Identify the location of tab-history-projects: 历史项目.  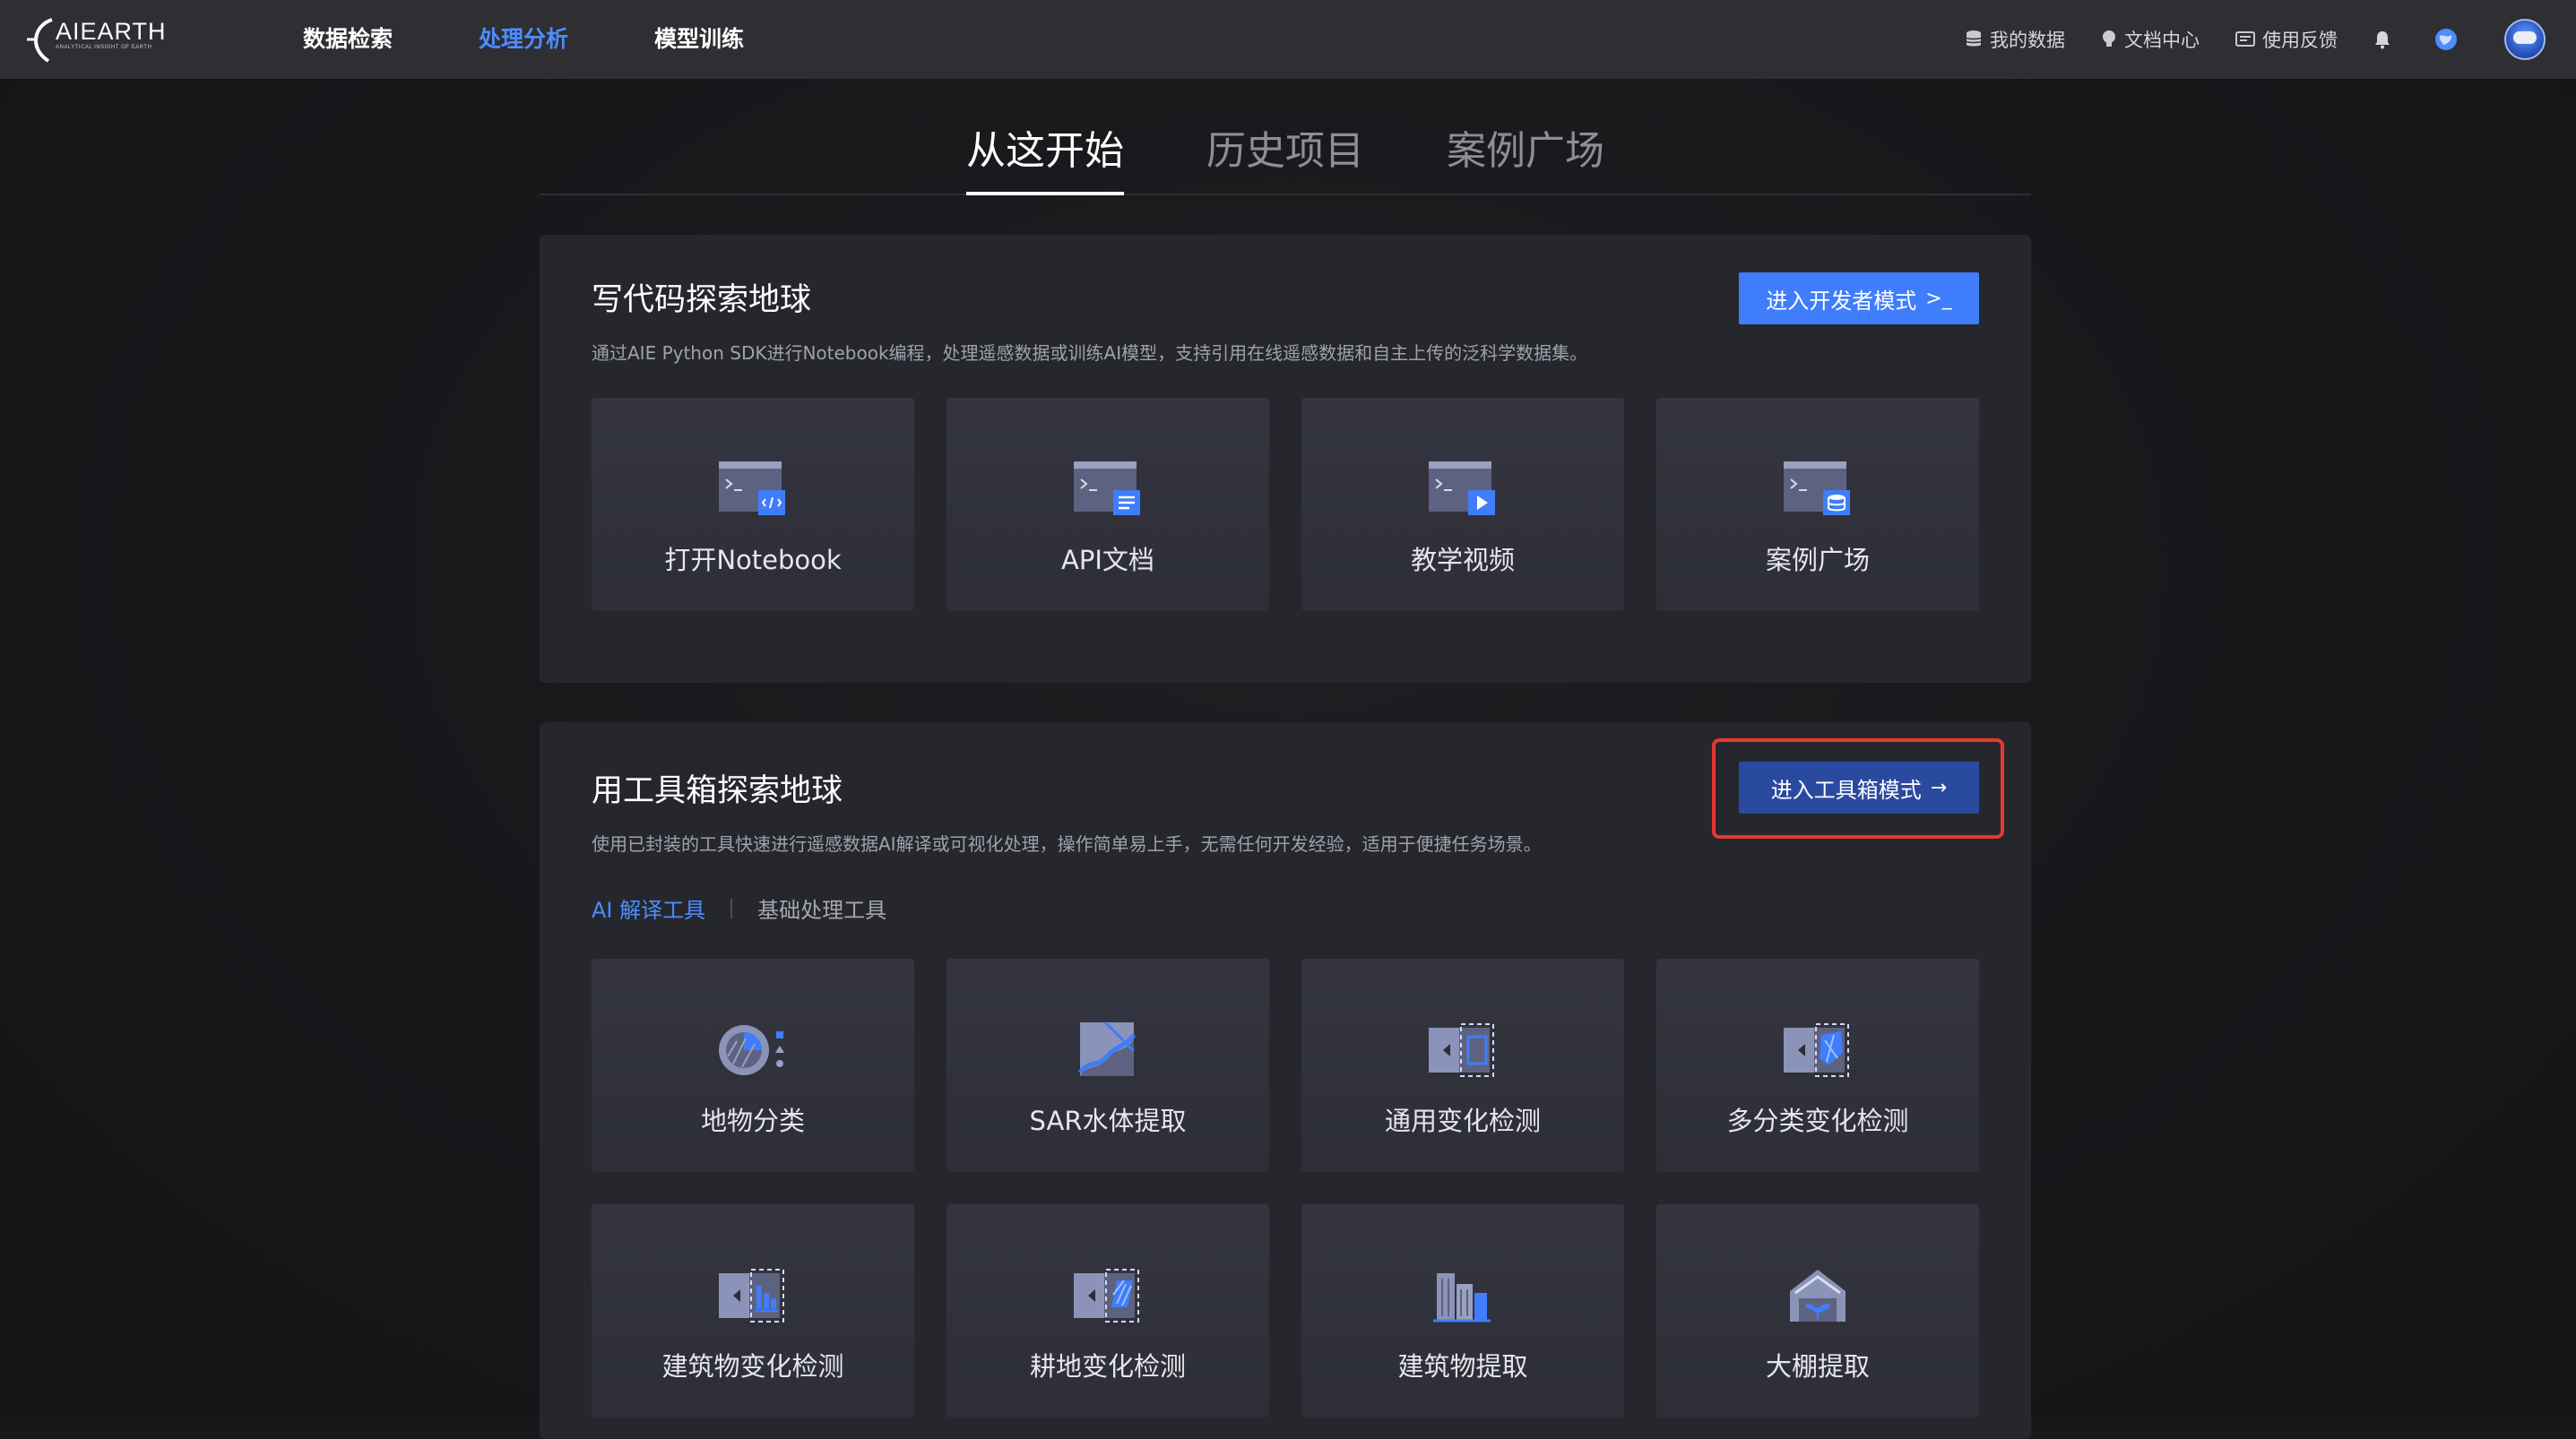
(1285, 147).